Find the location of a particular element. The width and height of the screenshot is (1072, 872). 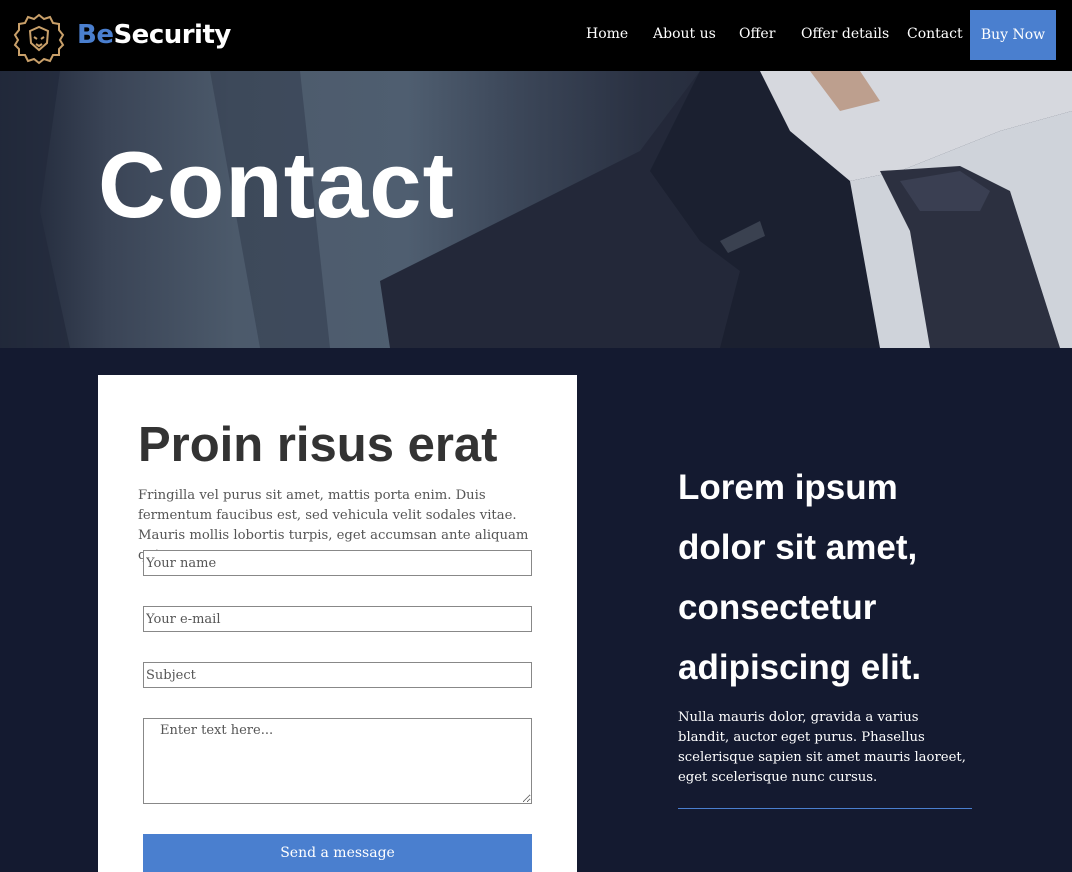

name-field is located at coordinates (337, 563).